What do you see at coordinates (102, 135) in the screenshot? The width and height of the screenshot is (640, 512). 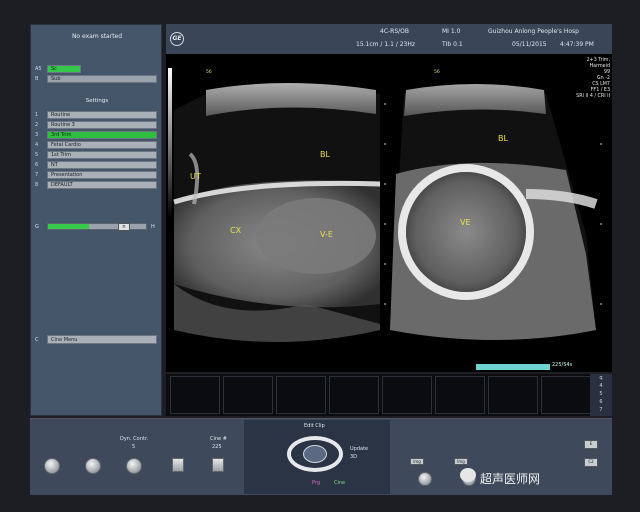 I see `preset-button: 3rd Trim` at bounding box center [102, 135].